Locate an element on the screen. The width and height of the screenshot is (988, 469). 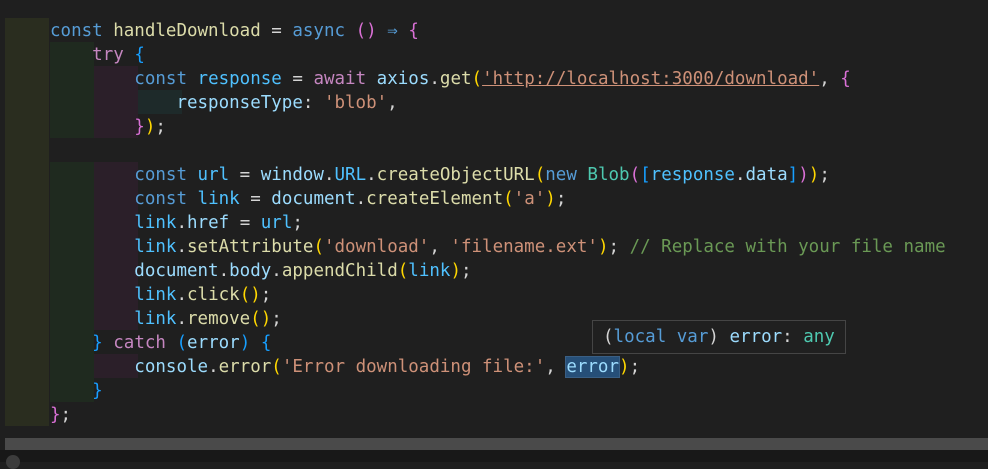
code-line: }); is located at coordinates (108, 127).